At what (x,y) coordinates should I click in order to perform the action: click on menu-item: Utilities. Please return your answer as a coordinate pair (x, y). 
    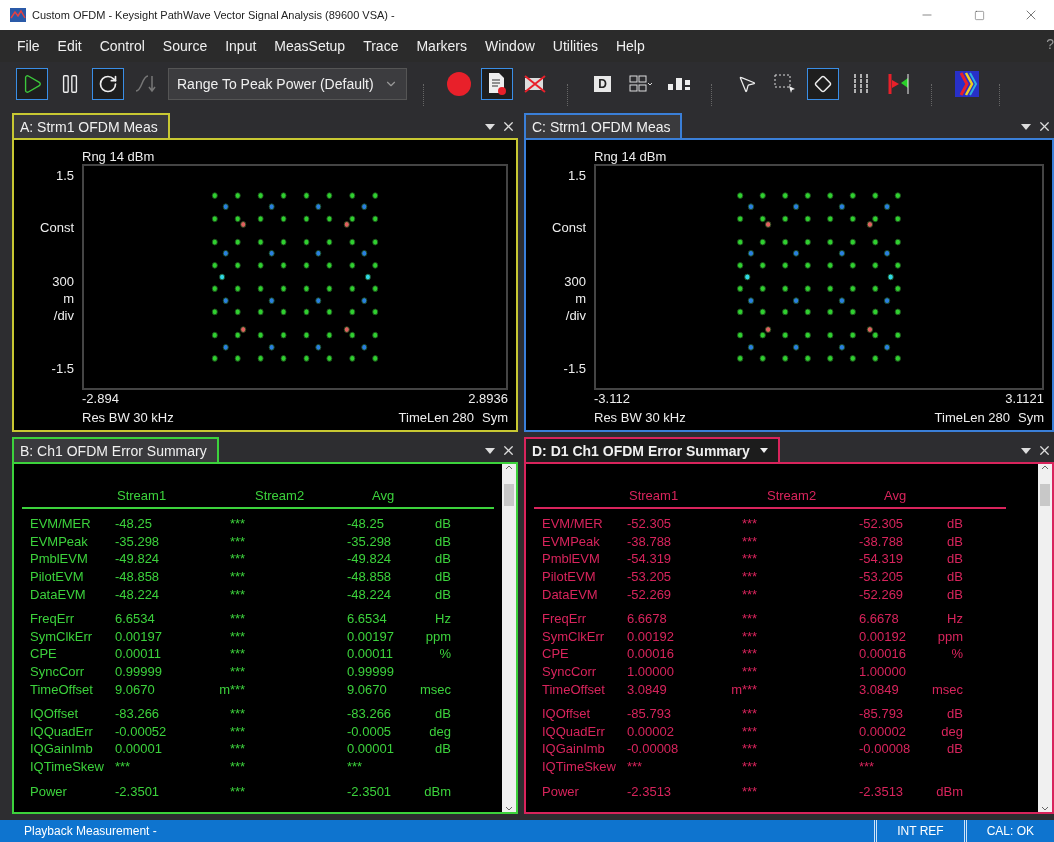
    Looking at the image, I should click on (575, 46).